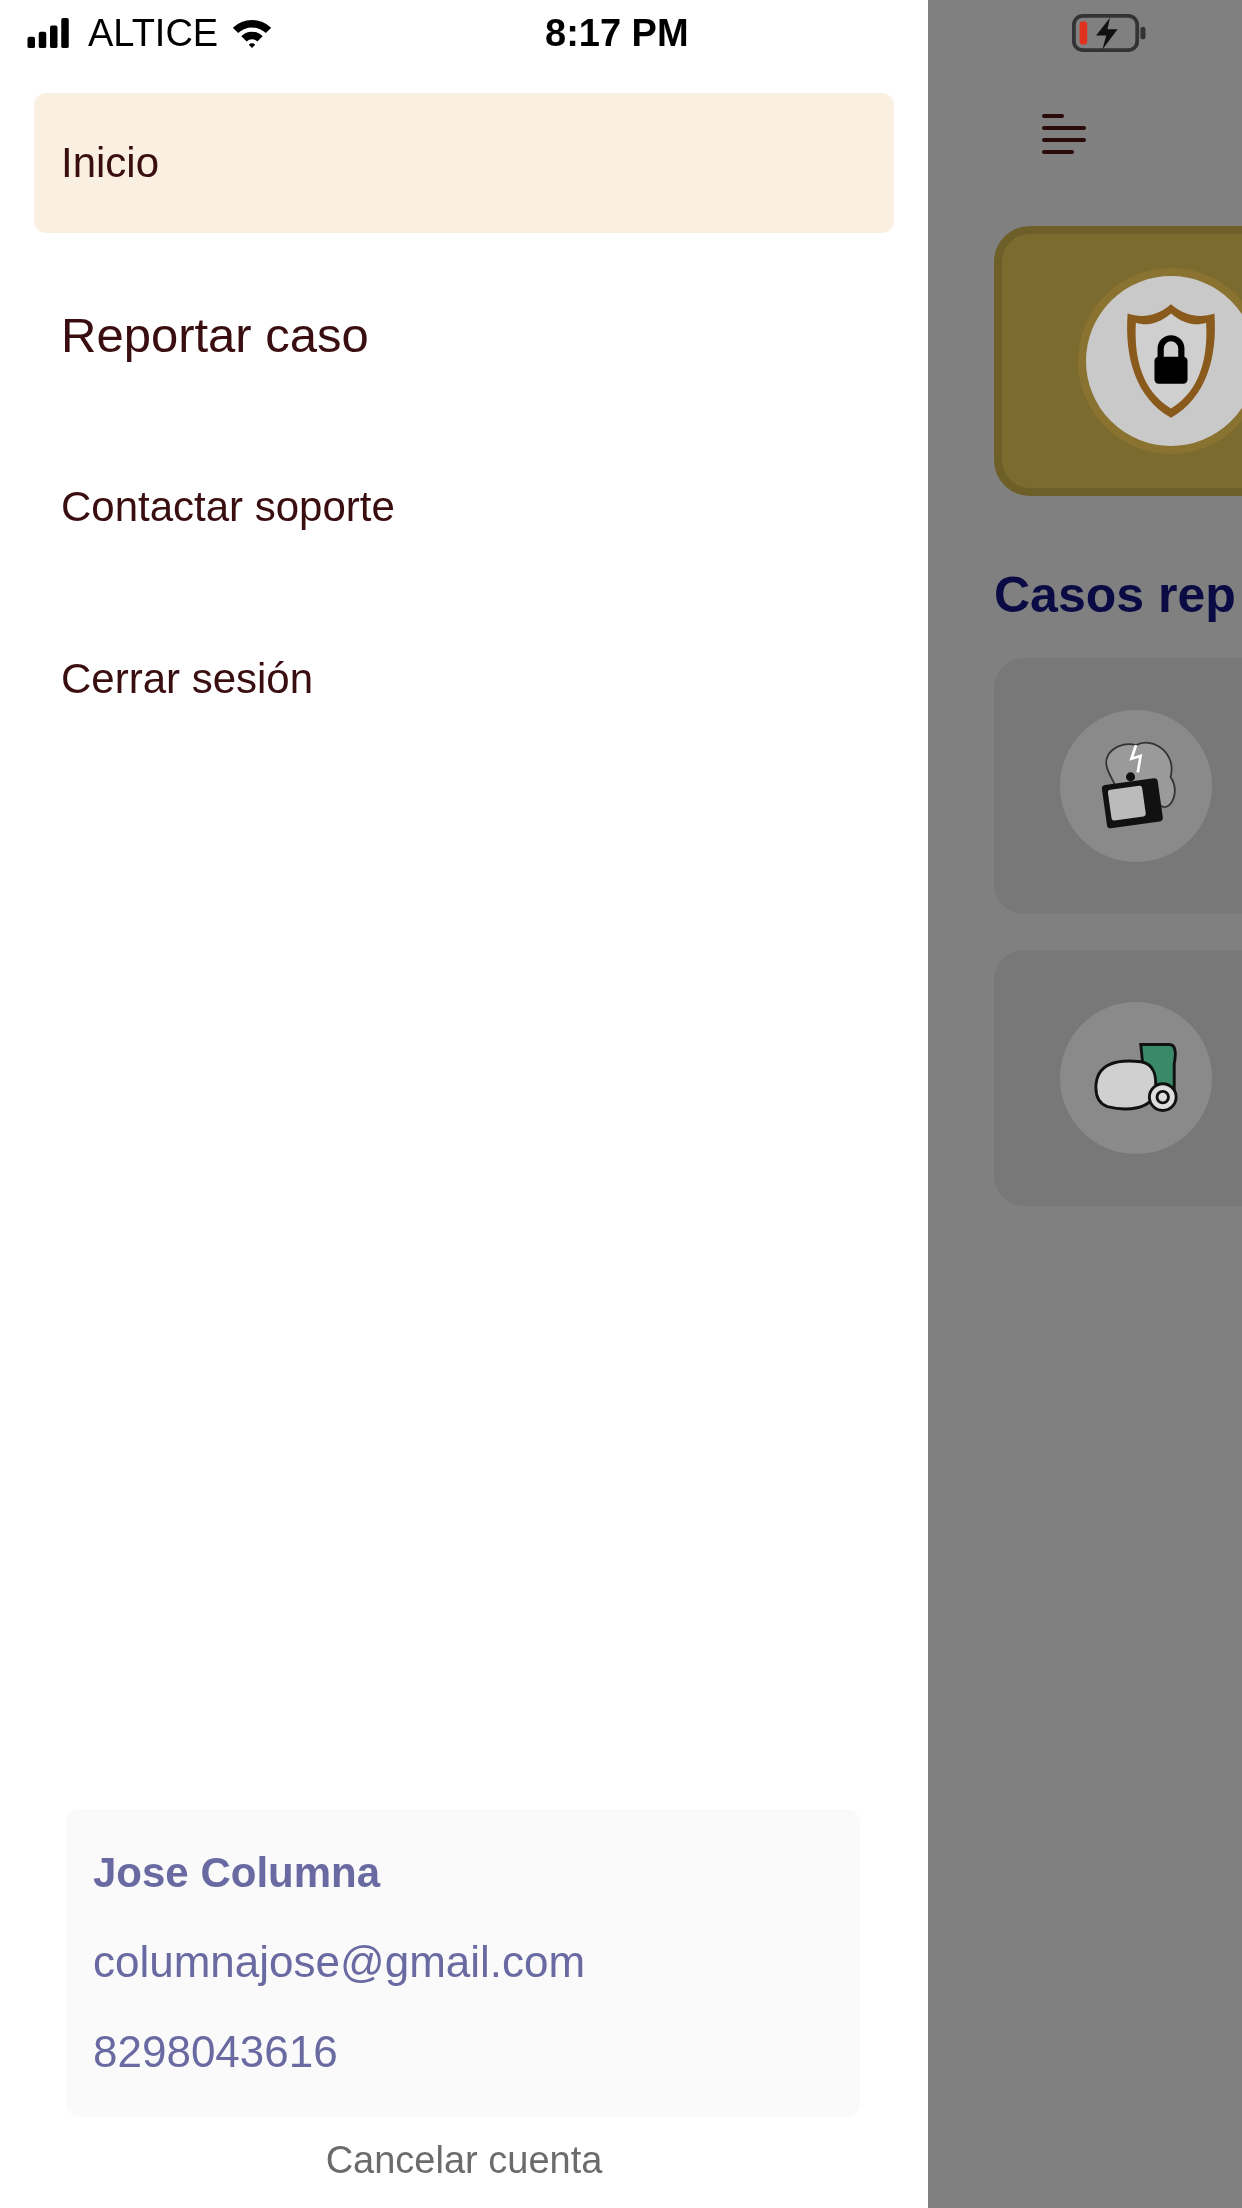 The width and height of the screenshot is (1242, 2208). I want to click on status-time: 8:17 PM, so click(617, 33).